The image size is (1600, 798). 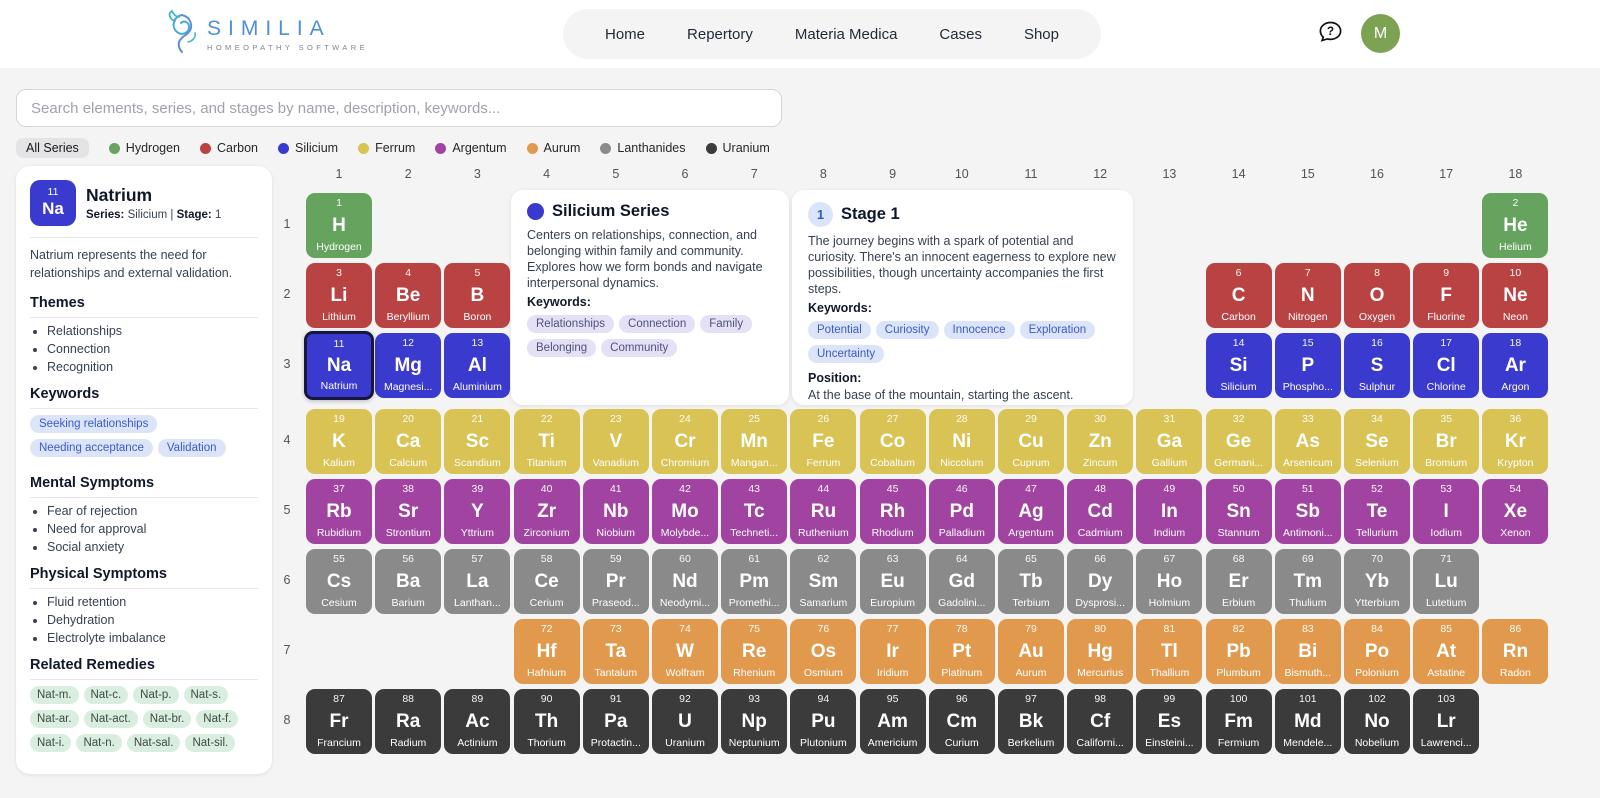 What do you see at coordinates (546, 581) in the screenshot?
I see `element-tile-Ce: 58 Ce Cerium` at bounding box center [546, 581].